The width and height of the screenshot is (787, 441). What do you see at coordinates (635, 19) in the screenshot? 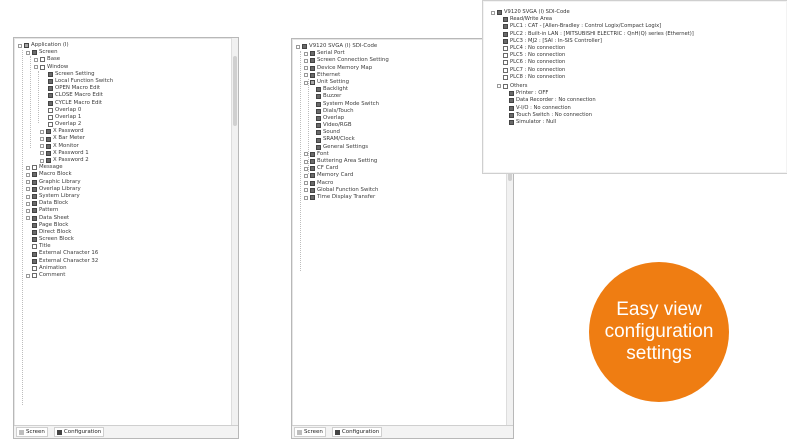
I see `details-node: Read/Write Area` at bounding box center [635, 19].